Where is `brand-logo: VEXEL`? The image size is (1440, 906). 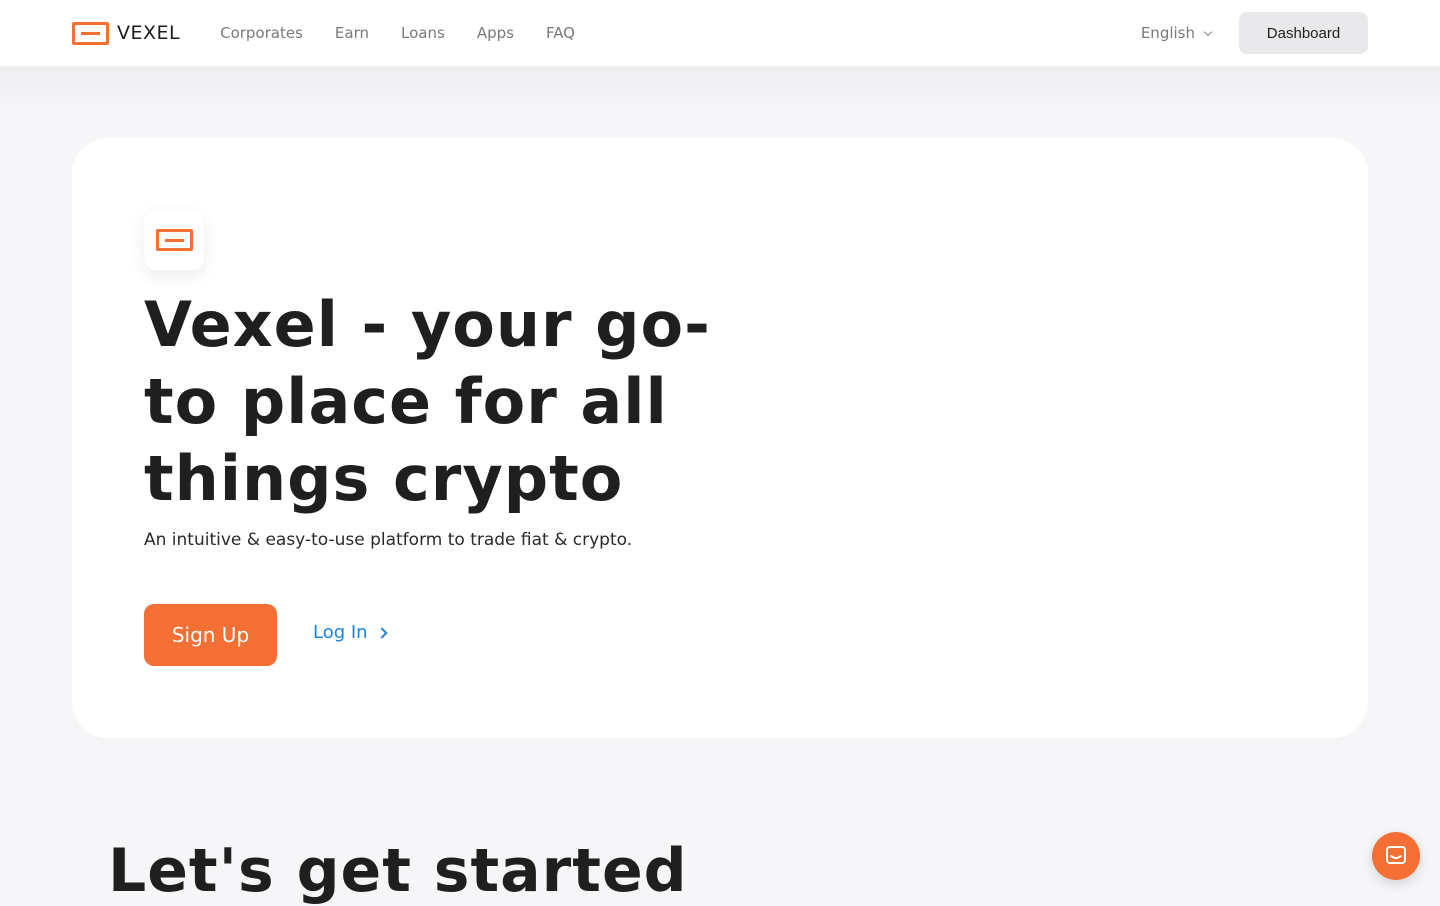 brand-logo: VEXEL is located at coordinates (126, 33).